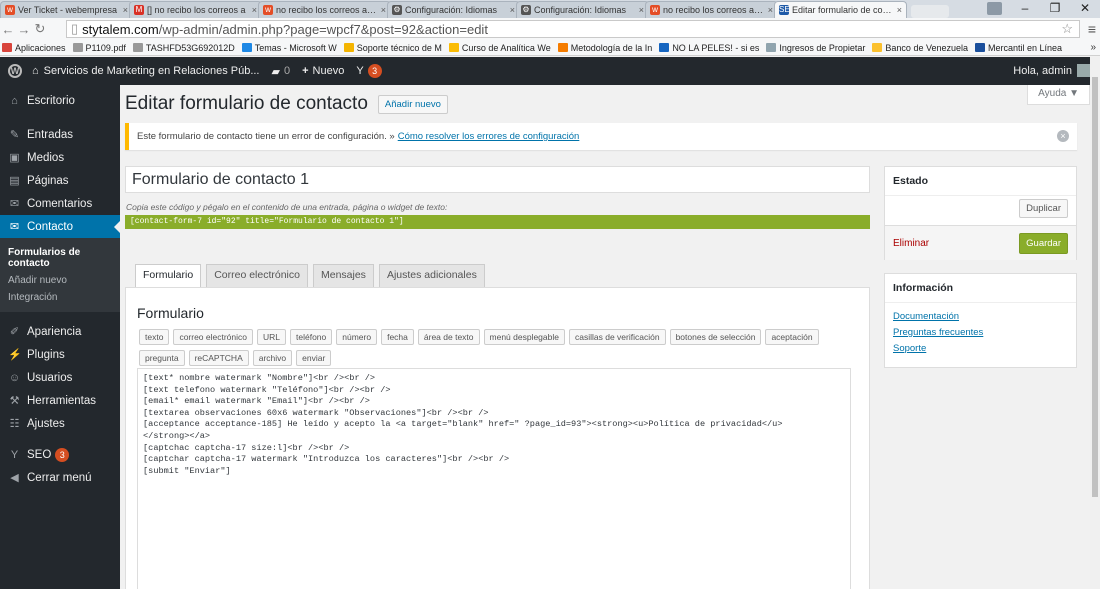 This screenshot has height=589, width=1100. Describe the element at coordinates (980, 332) in the screenshot. I see `info-link: Preguntas frecuentes` at that location.